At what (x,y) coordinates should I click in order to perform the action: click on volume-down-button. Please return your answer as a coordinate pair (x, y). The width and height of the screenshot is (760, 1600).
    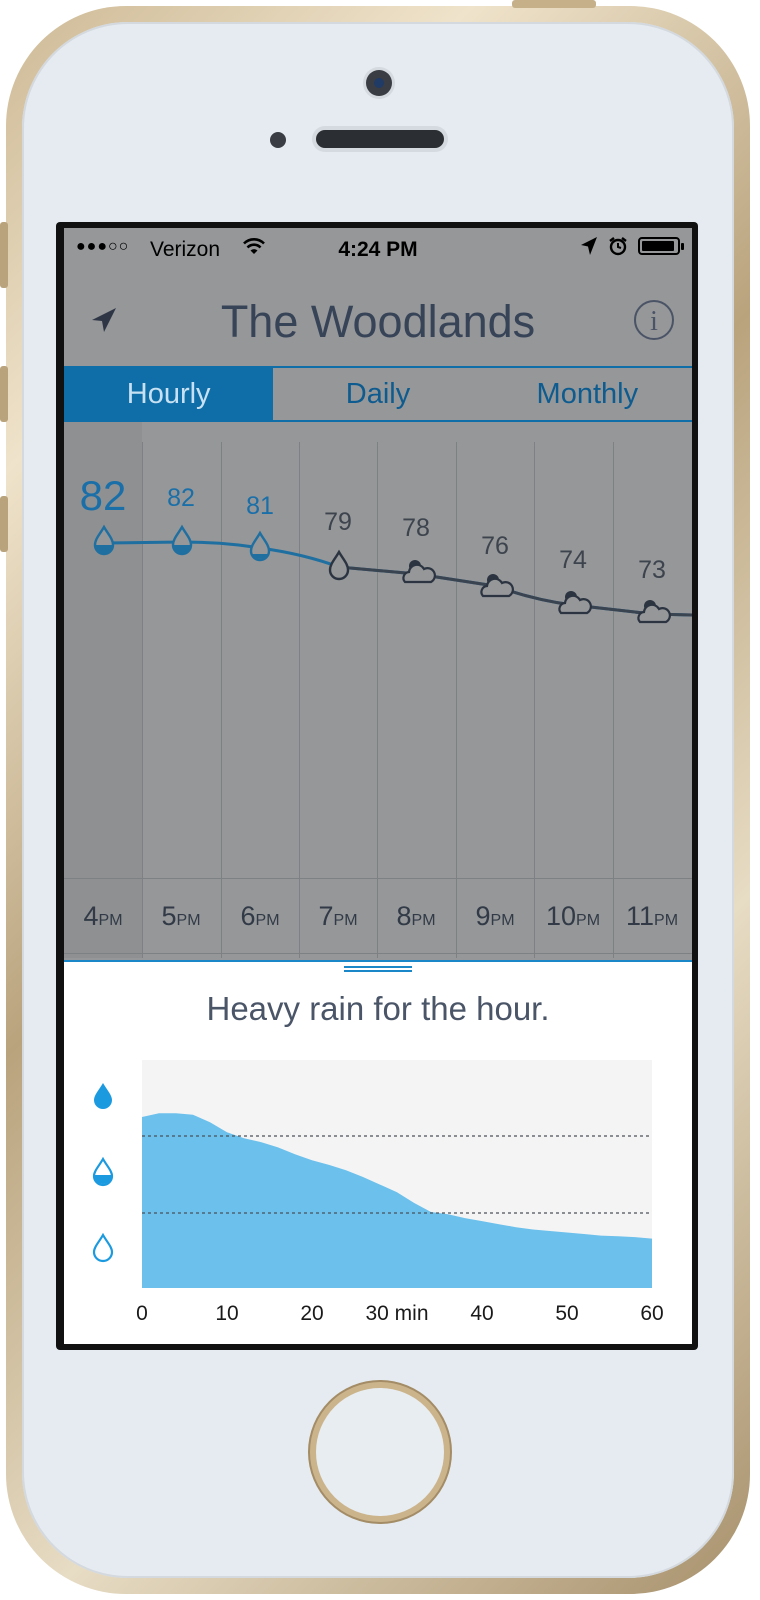
    Looking at the image, I should click on (4, 524).